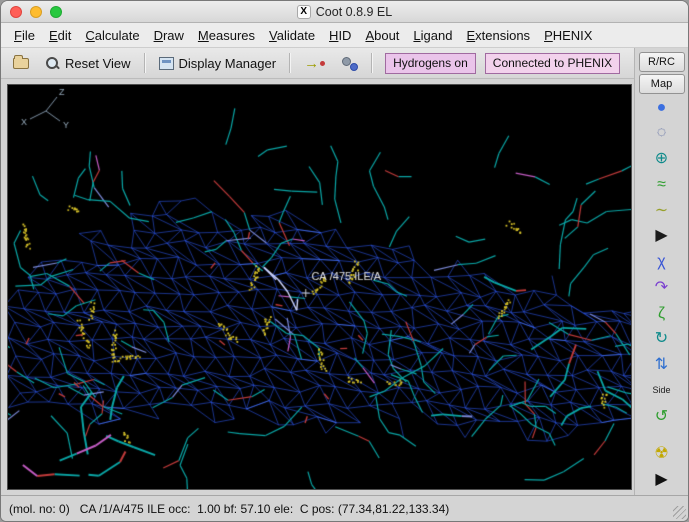 The height and width of the screenshot is (522, 689). Describe the element at coordinates (662, 417) in the screenshot. I see `add-terminal-residue-icon: ↺` at that location.